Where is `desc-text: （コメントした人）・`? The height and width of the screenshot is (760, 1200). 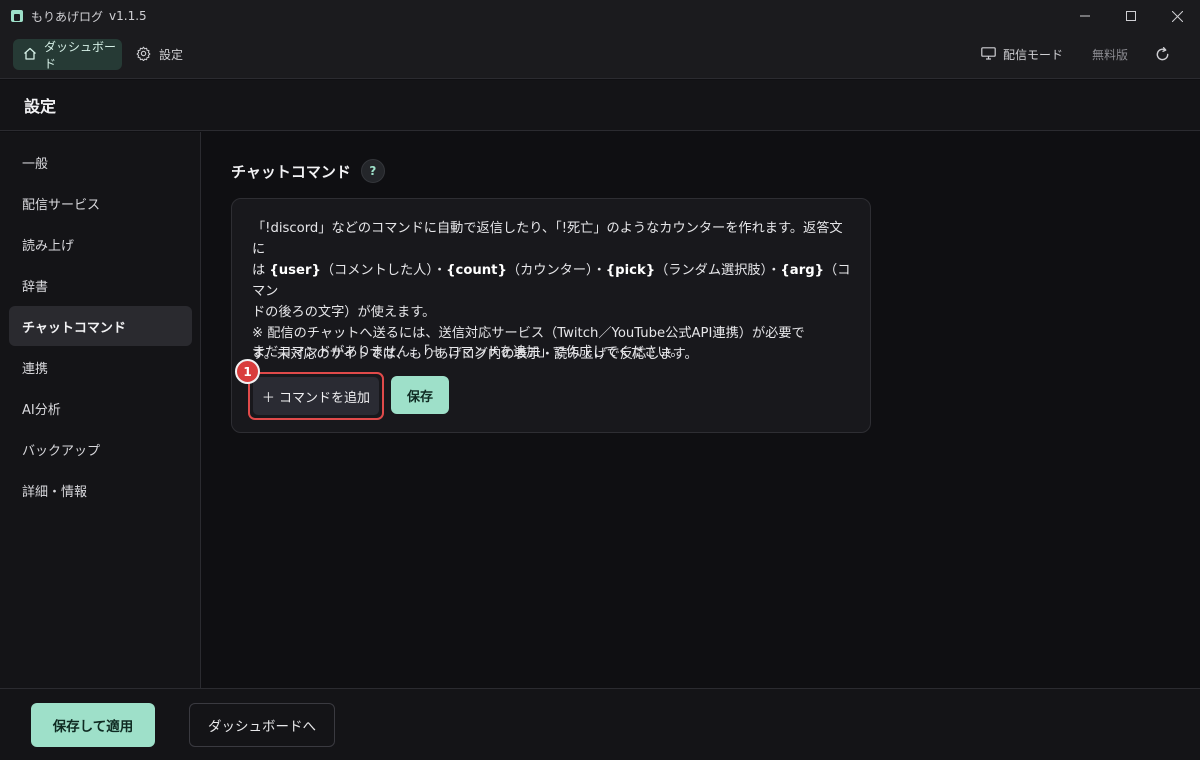 desc-text: （コメントした人）・ is located at coordinates (383, 270).